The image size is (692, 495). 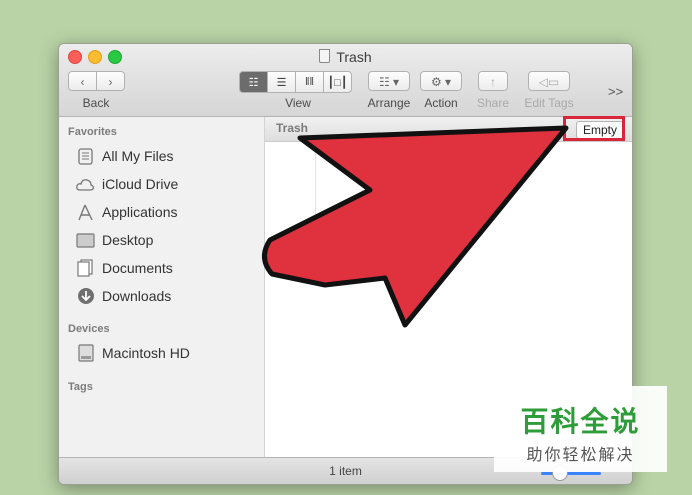 I want to click on watermark: 百科全说 助你轻松解决, so click(x=580, y=429).